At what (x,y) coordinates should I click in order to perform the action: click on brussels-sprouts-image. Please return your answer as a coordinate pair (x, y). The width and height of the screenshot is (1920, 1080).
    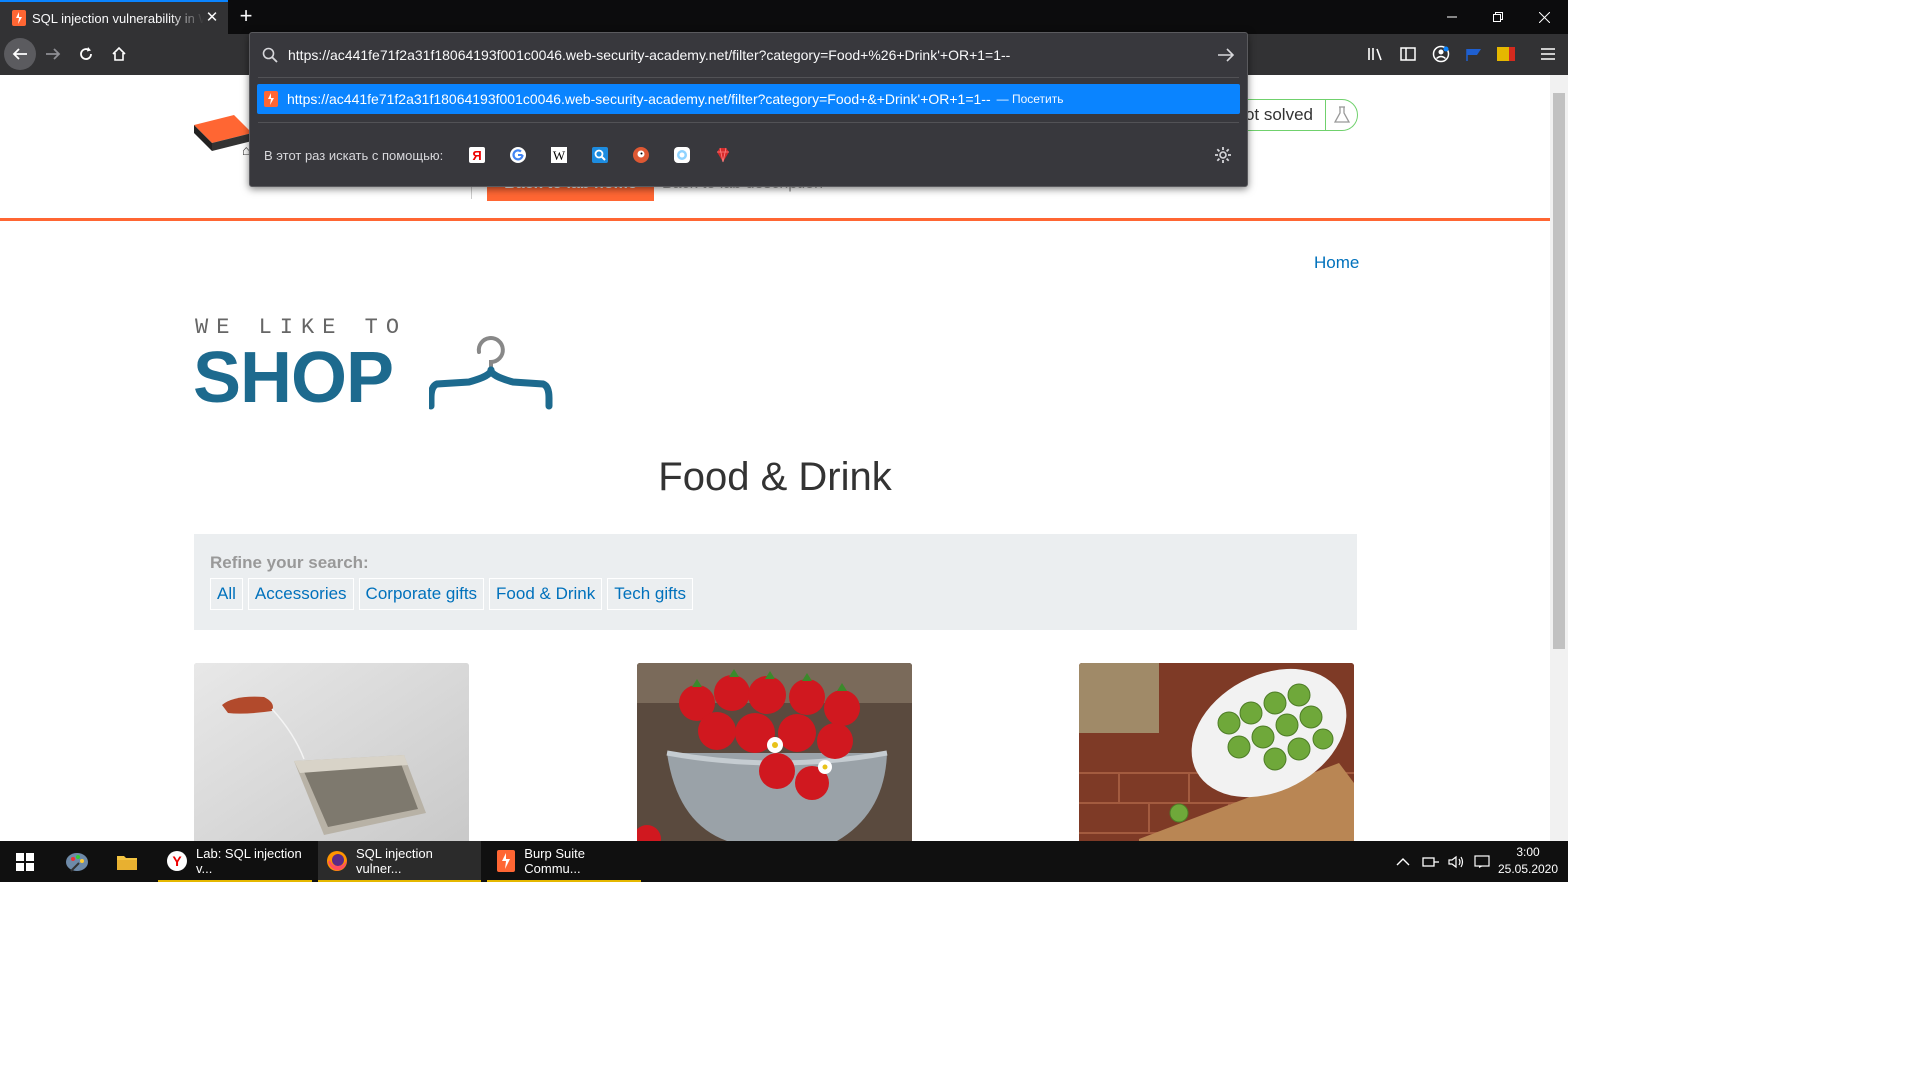
    Looking at the image, I should click on (1216, 752).